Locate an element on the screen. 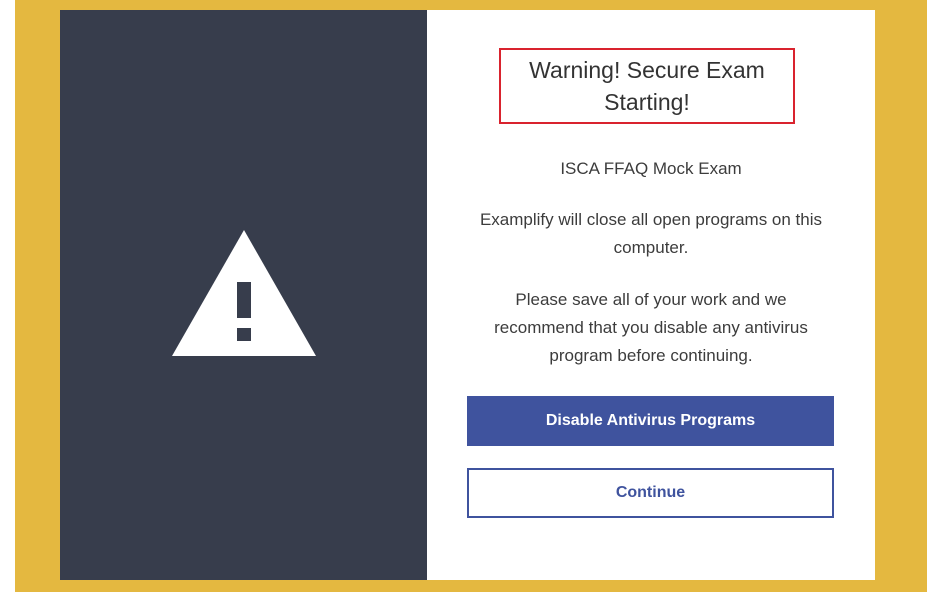  exam-name: ISCA FFAQ Mock Exam is located at coordinates (651, 168).